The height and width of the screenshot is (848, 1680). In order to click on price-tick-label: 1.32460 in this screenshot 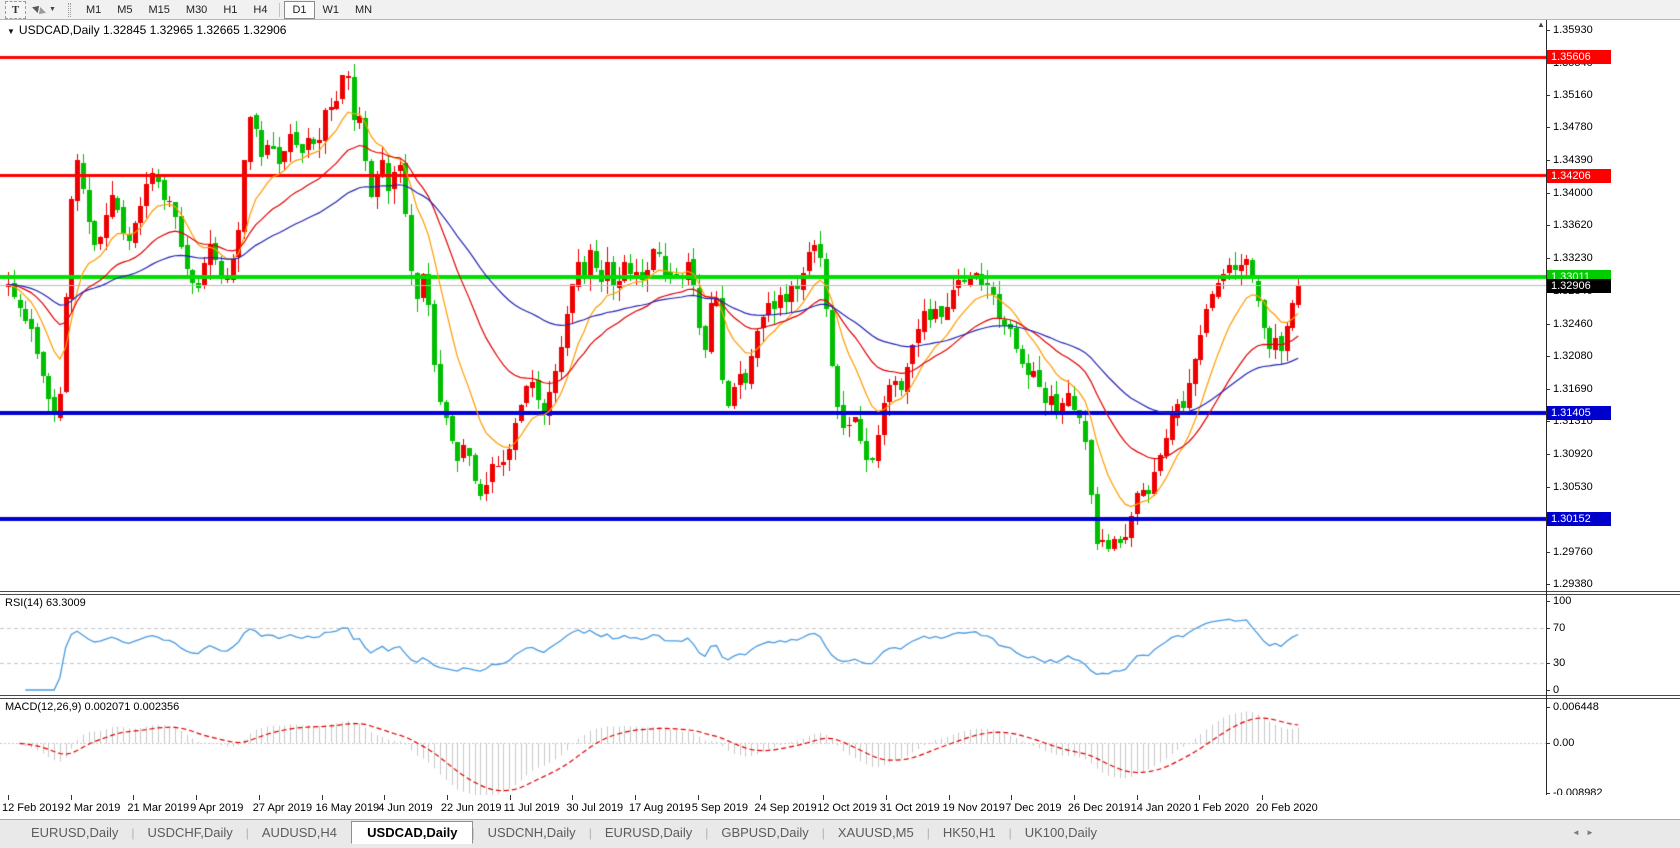, I will do `click(1573, 323)`.